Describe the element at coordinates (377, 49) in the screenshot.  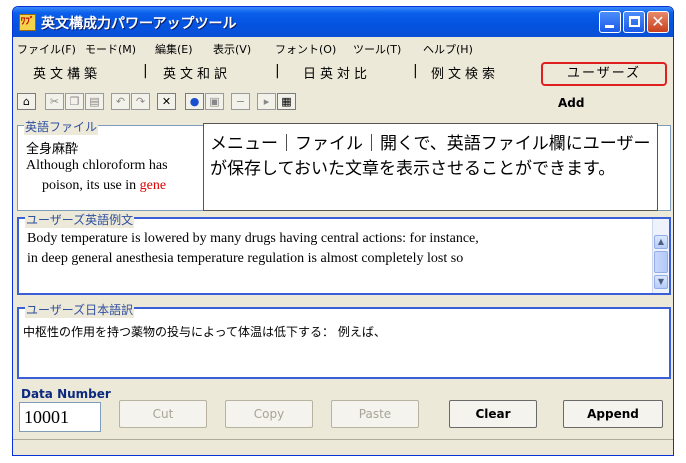
I see `menu-tools: ツール(T)` at that location.